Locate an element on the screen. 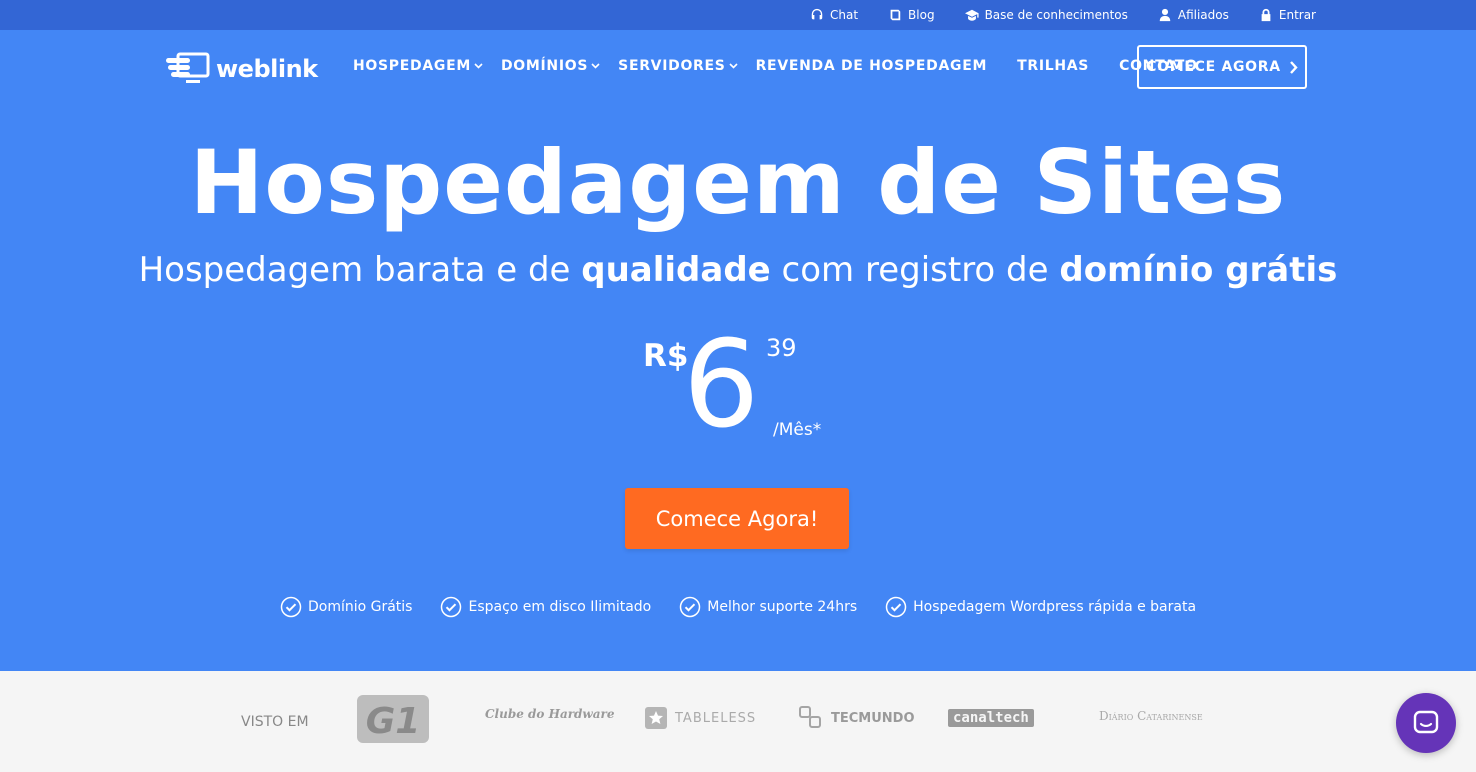 Image resolution: width=1476 pixels, height=772 pixels. hero-title: Hospedagem de Sites is located at coordinates (738, 182).